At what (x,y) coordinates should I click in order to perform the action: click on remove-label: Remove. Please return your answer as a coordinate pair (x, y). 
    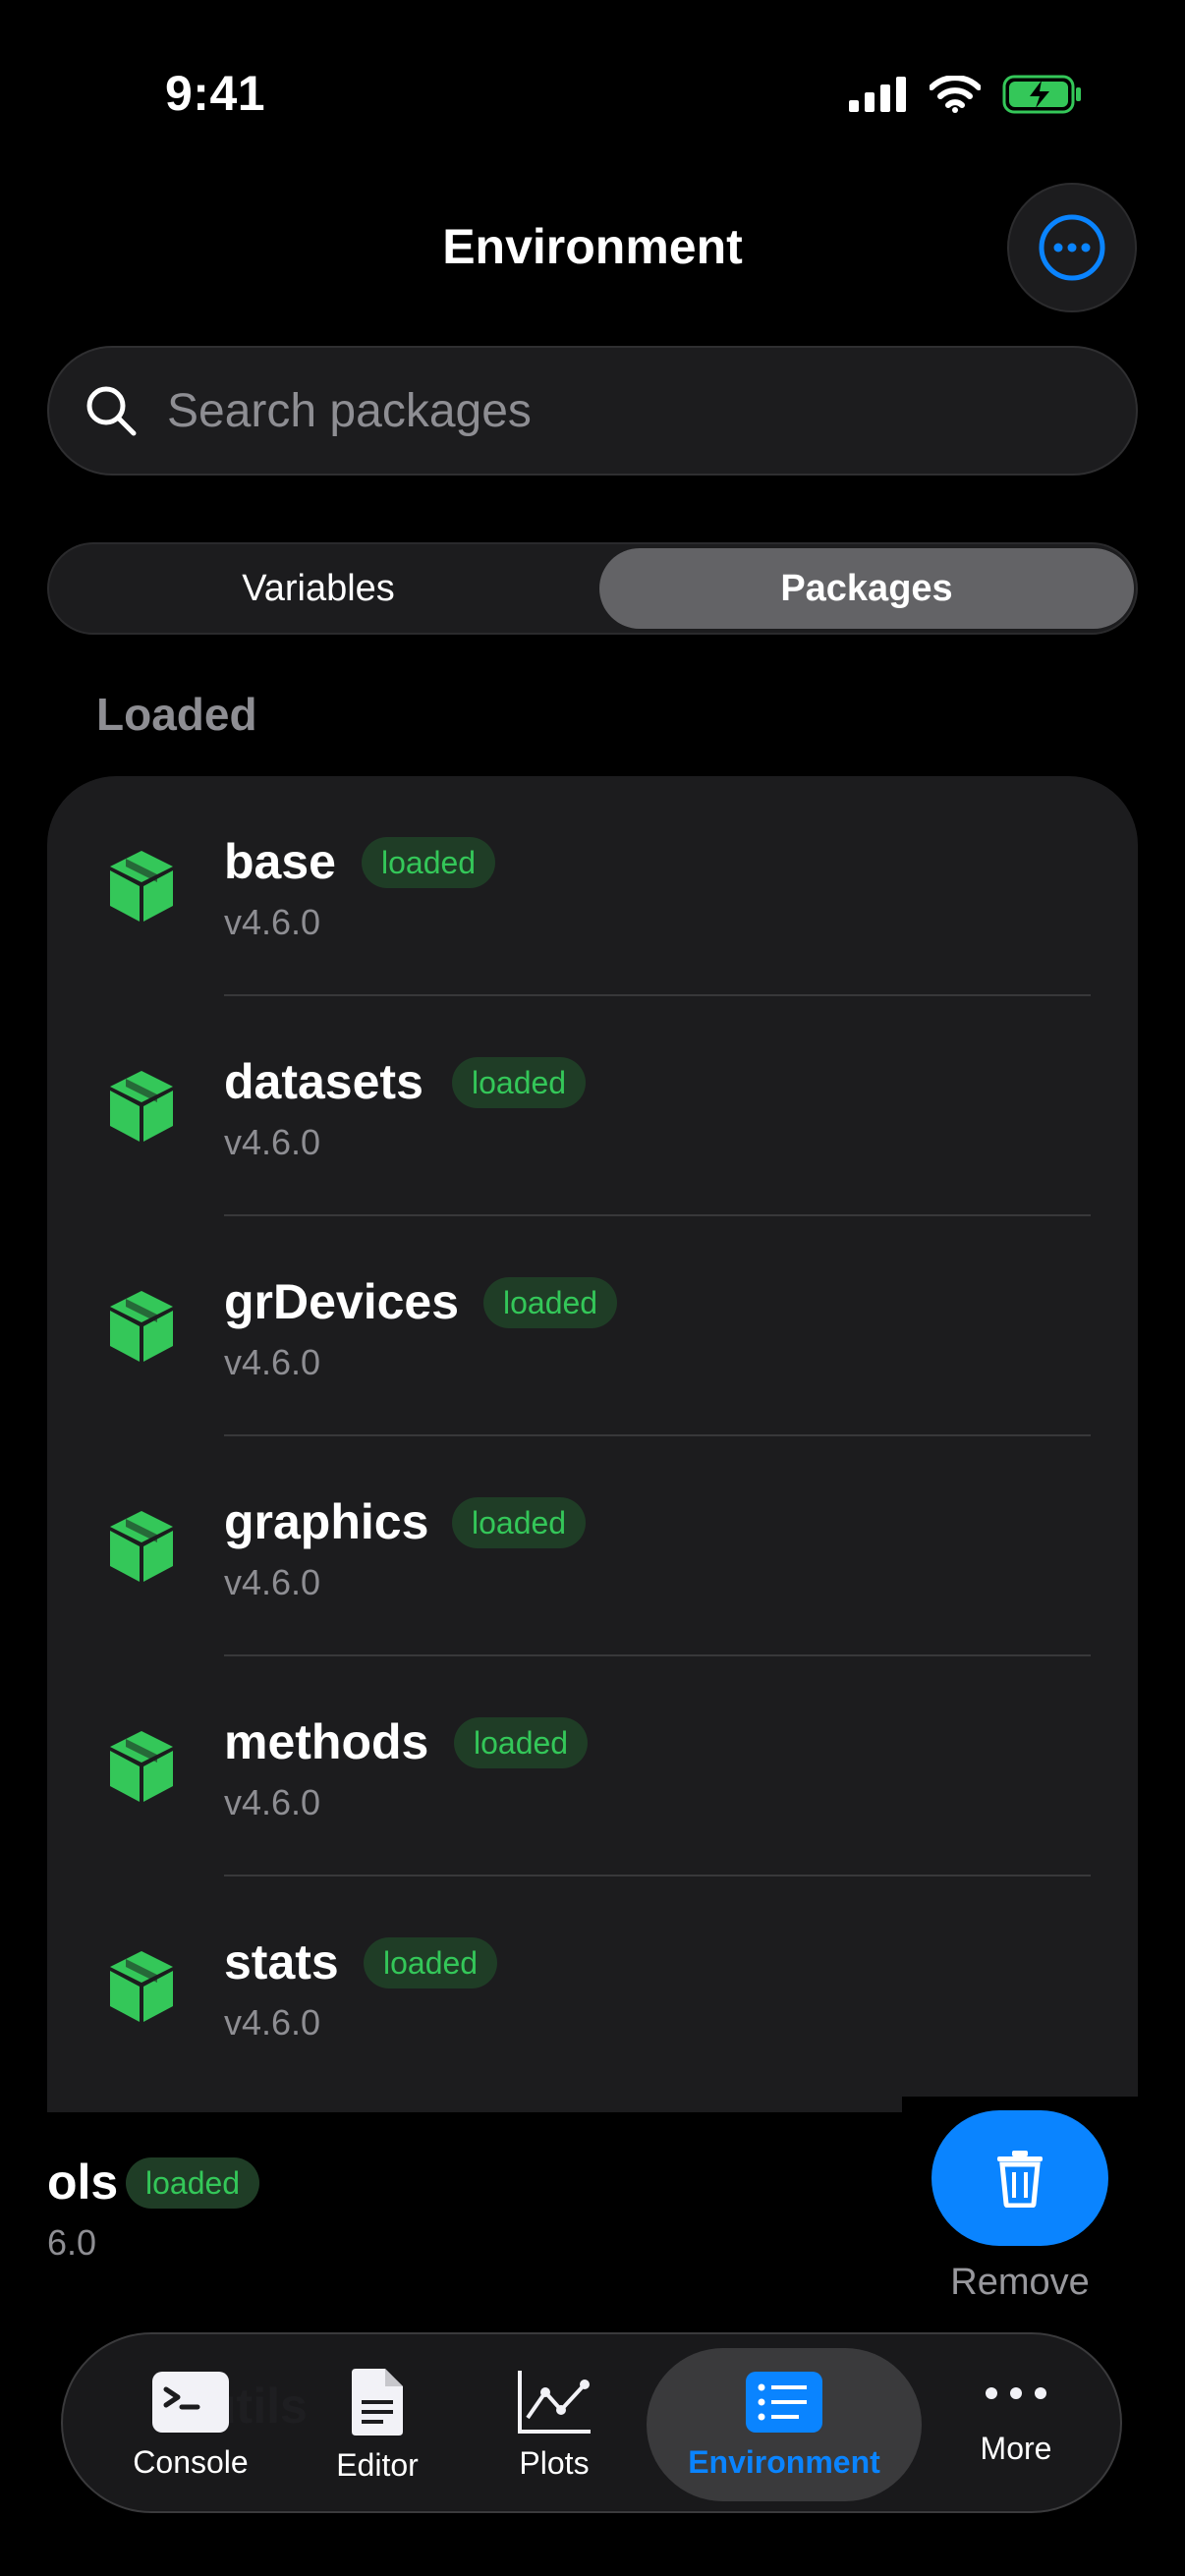
    Looking at the image, I should click on (1020, 2282).